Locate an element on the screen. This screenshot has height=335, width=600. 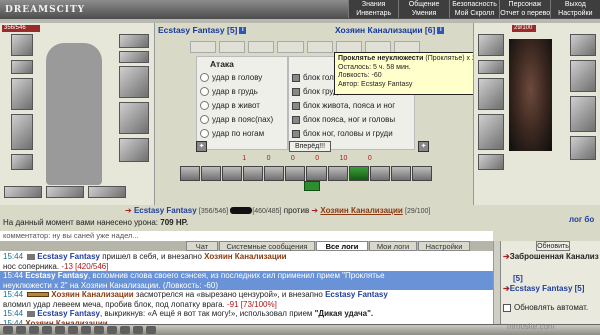
block-belt-legs-head: блок пояса, ног и головы is located at coordinates (353, 119).